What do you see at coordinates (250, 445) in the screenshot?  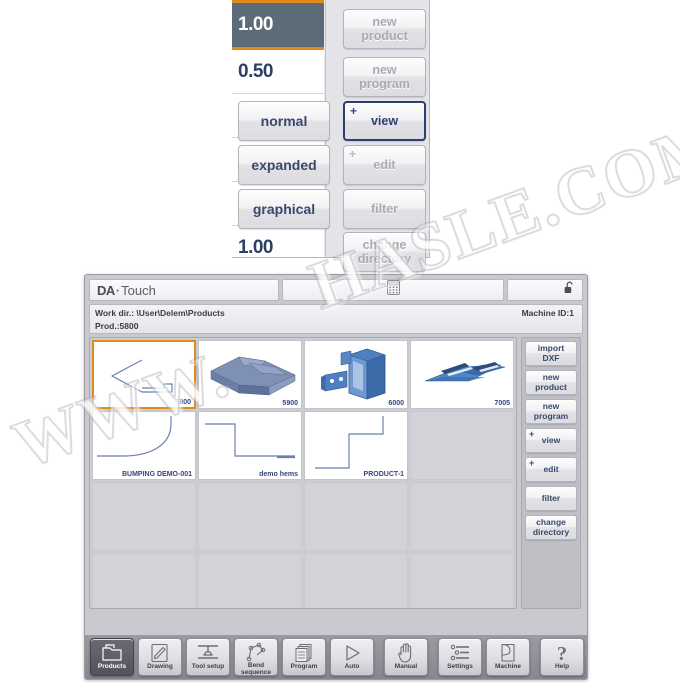 I see `product-cell: demo hems` at bounding box center [250, 445].